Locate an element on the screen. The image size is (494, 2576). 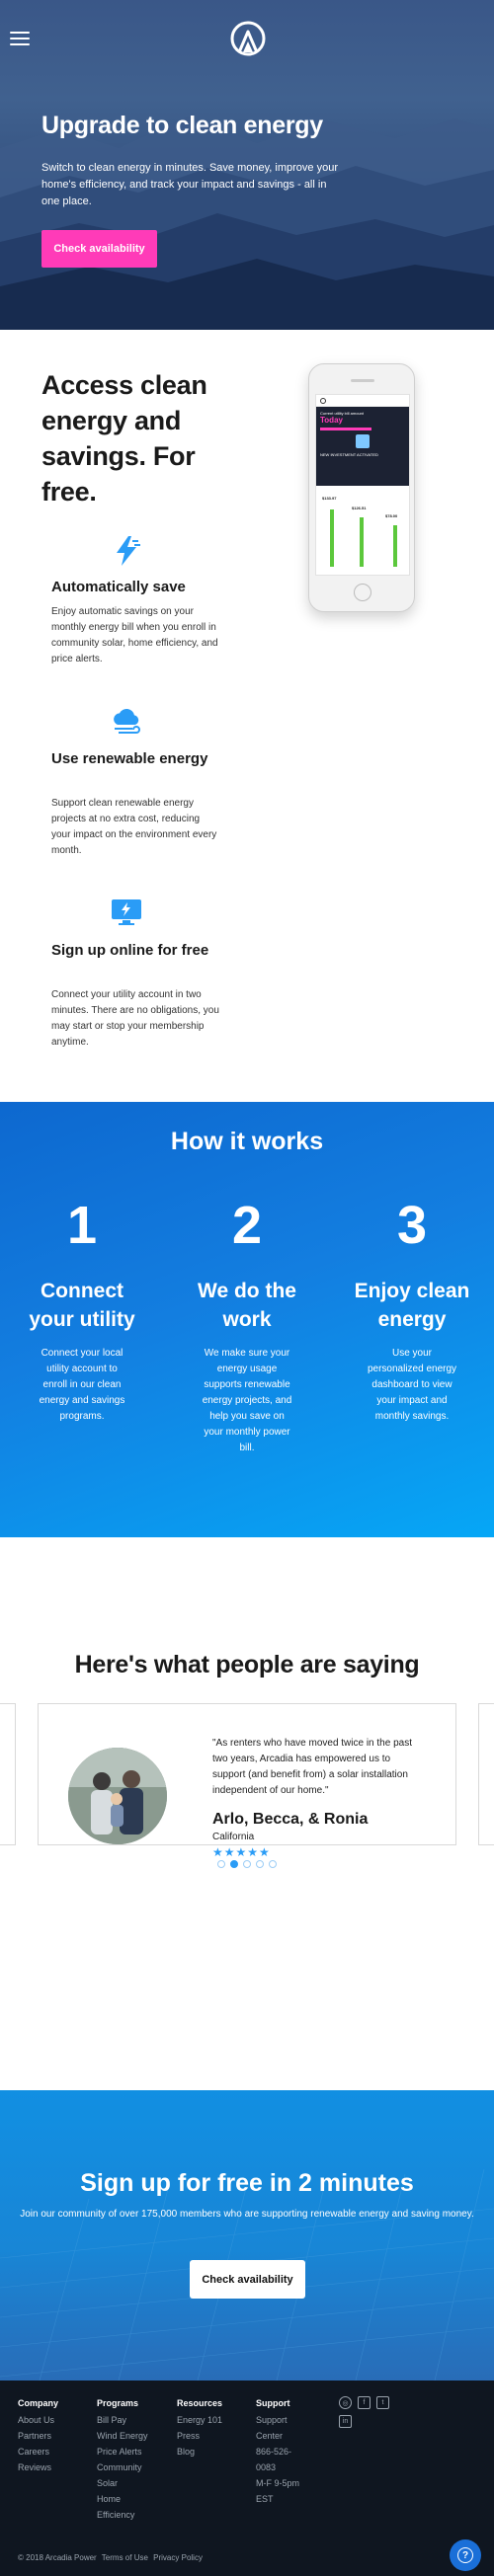
avatar is located at coordinates (117, 1796).